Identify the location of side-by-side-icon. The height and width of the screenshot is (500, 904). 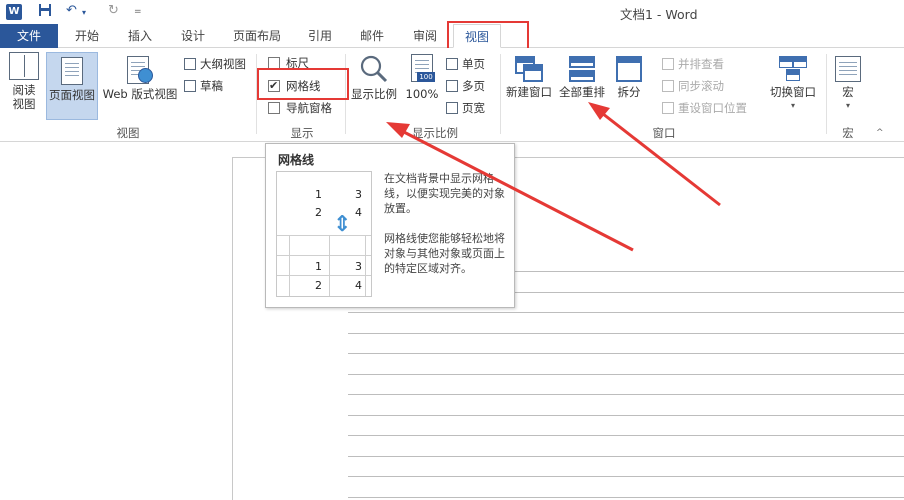
(668, 64).